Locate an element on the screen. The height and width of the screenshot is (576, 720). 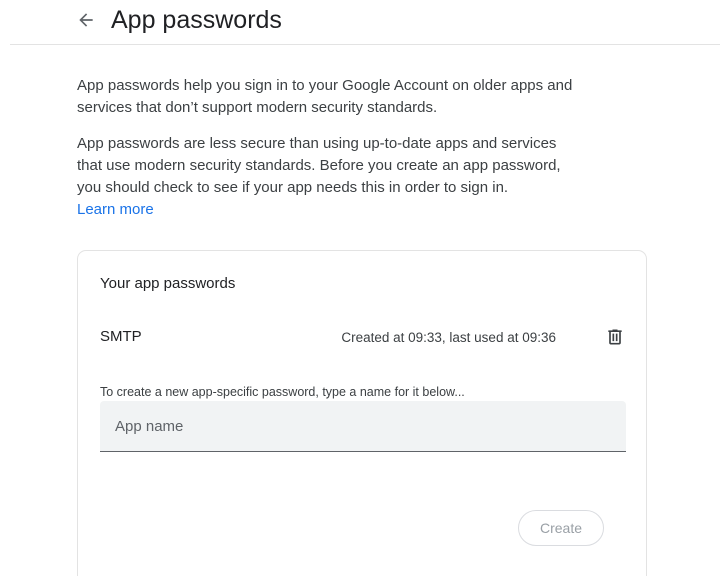
delete-password-button is located at coordinates (615, 337).